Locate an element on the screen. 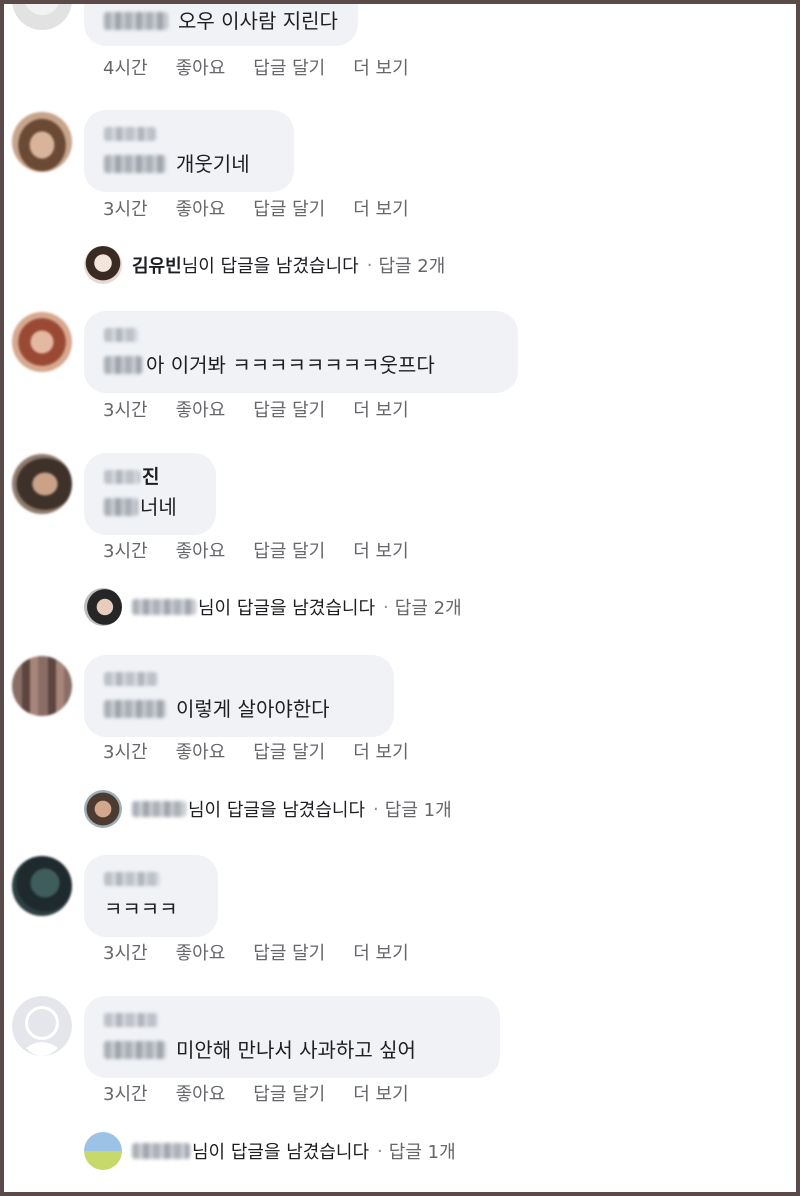 This screenshot has width=800, height=1196. default-avatar-icon is located at coordinates (42, 1026).